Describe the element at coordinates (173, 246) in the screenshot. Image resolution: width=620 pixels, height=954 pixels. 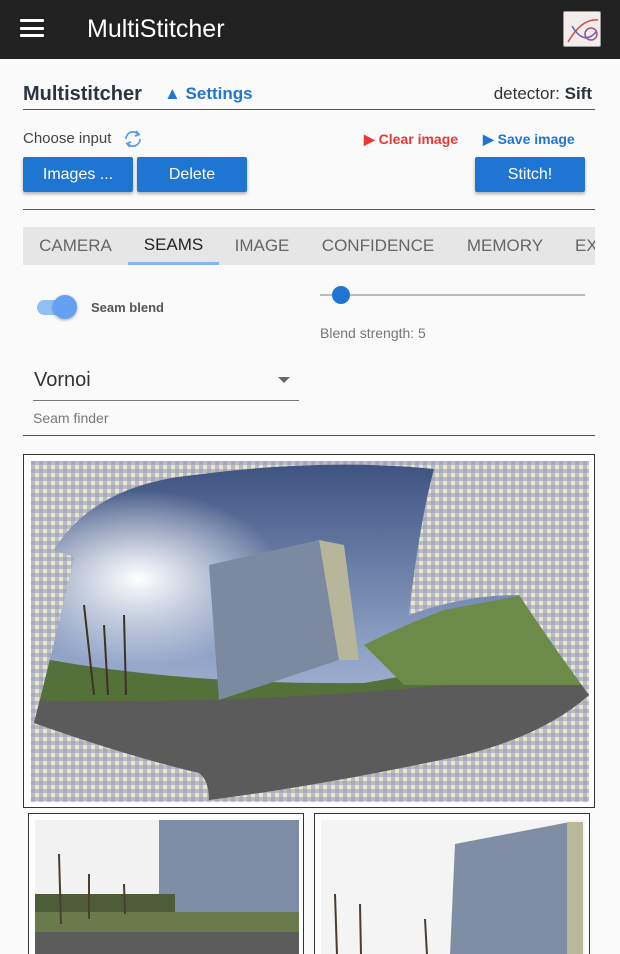
I see `tab-seams: SEAMS` at that location.